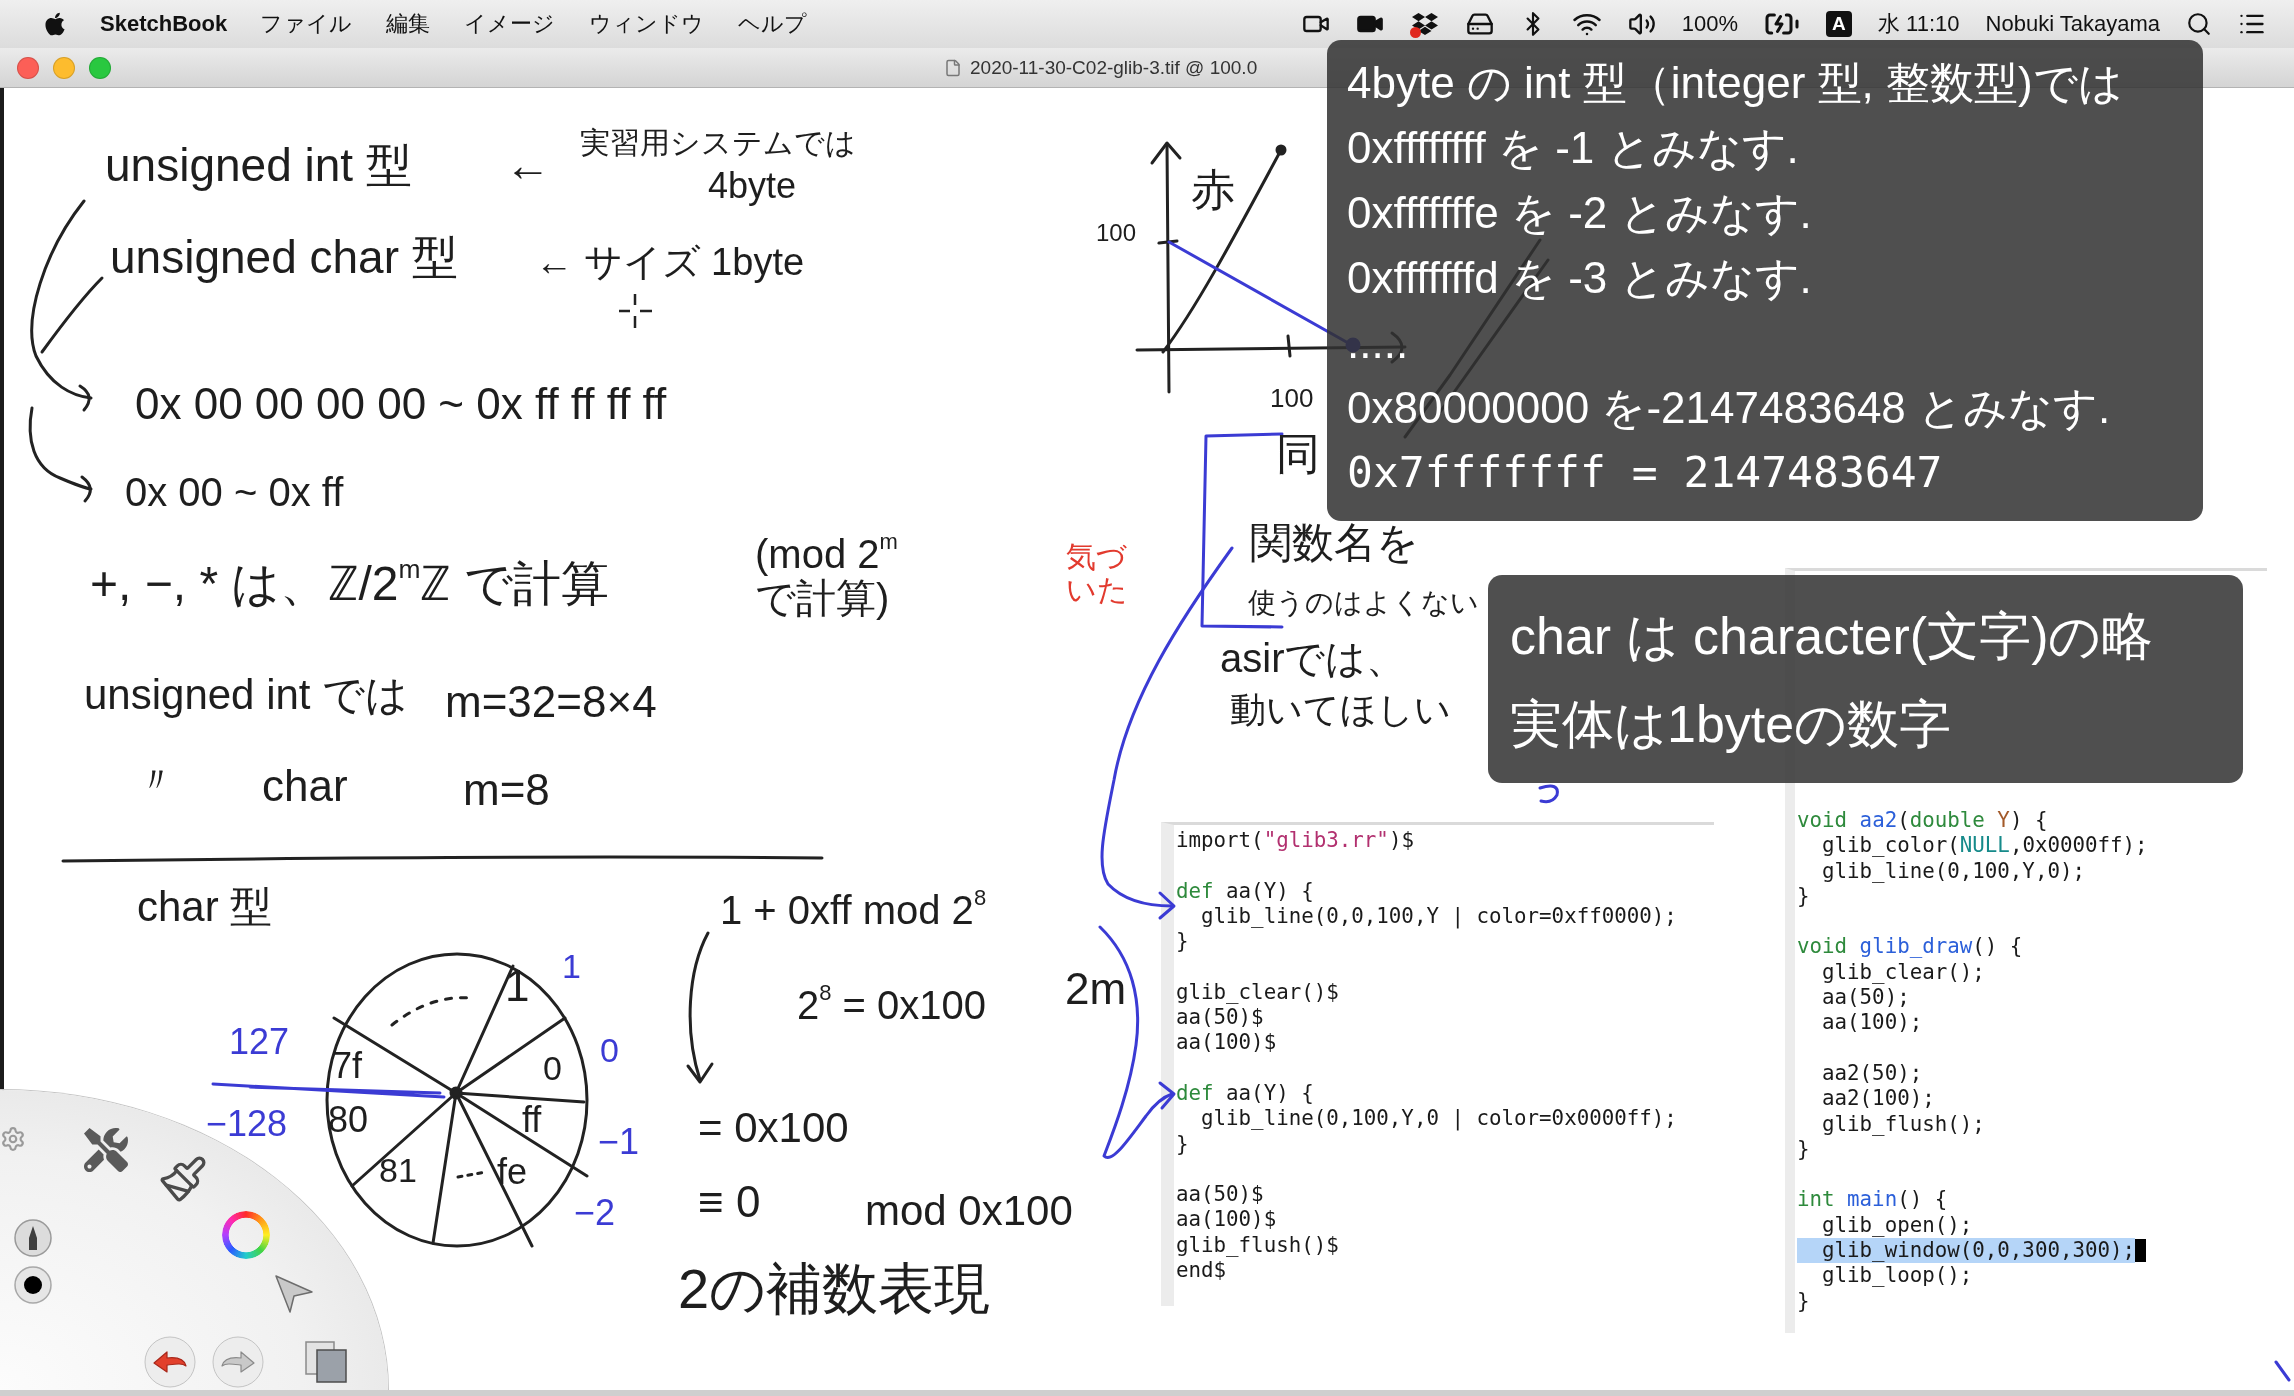 Image resolution: width=2294 pixels, height=1396 pixels. I want to click on handwritten-text: 100, so click(1116, 233).